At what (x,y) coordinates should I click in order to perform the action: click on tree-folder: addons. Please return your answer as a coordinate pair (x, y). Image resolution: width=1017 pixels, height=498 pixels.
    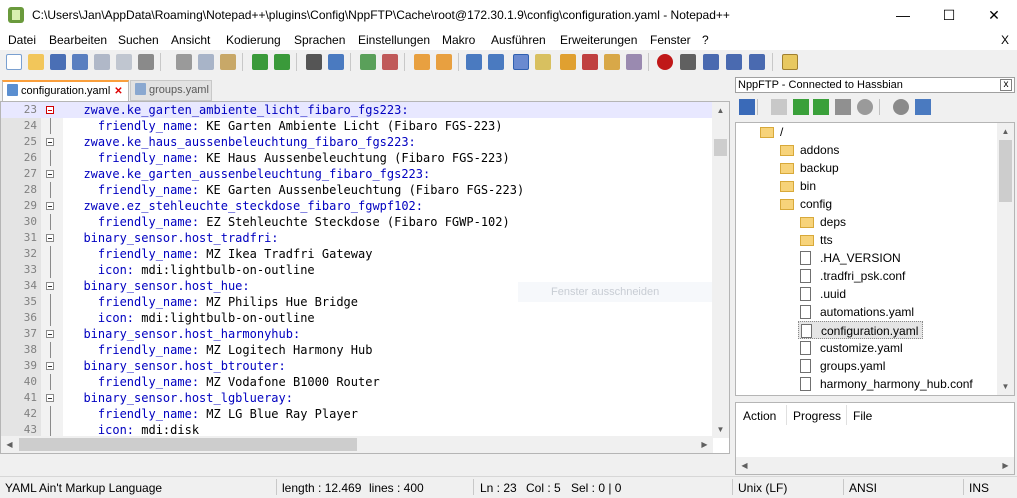
    Looking at the image, I should click on (810, 150).